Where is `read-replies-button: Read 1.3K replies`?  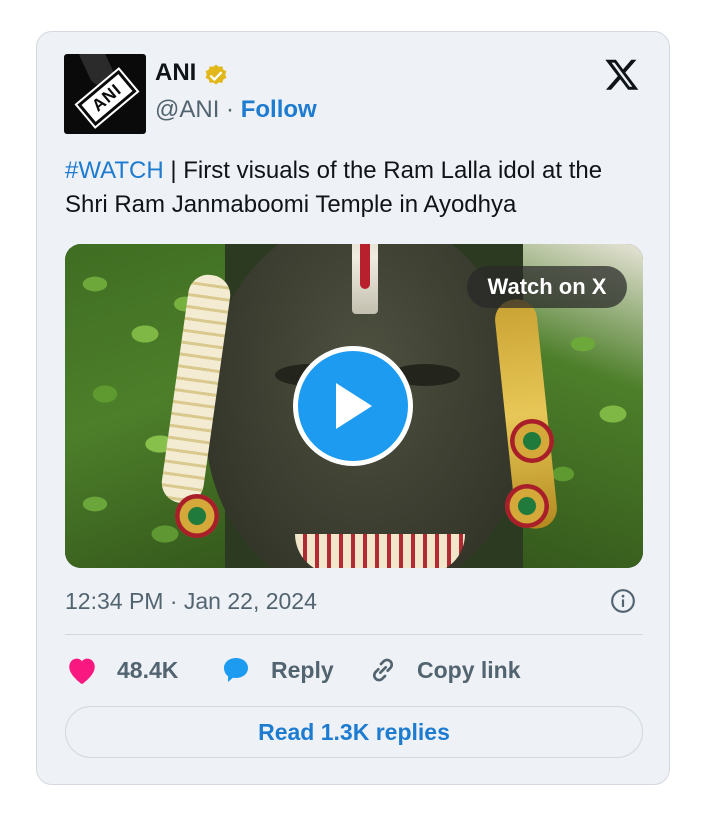
read-replies-button: Read 1.3K replies is located at coordinates (354, 732).